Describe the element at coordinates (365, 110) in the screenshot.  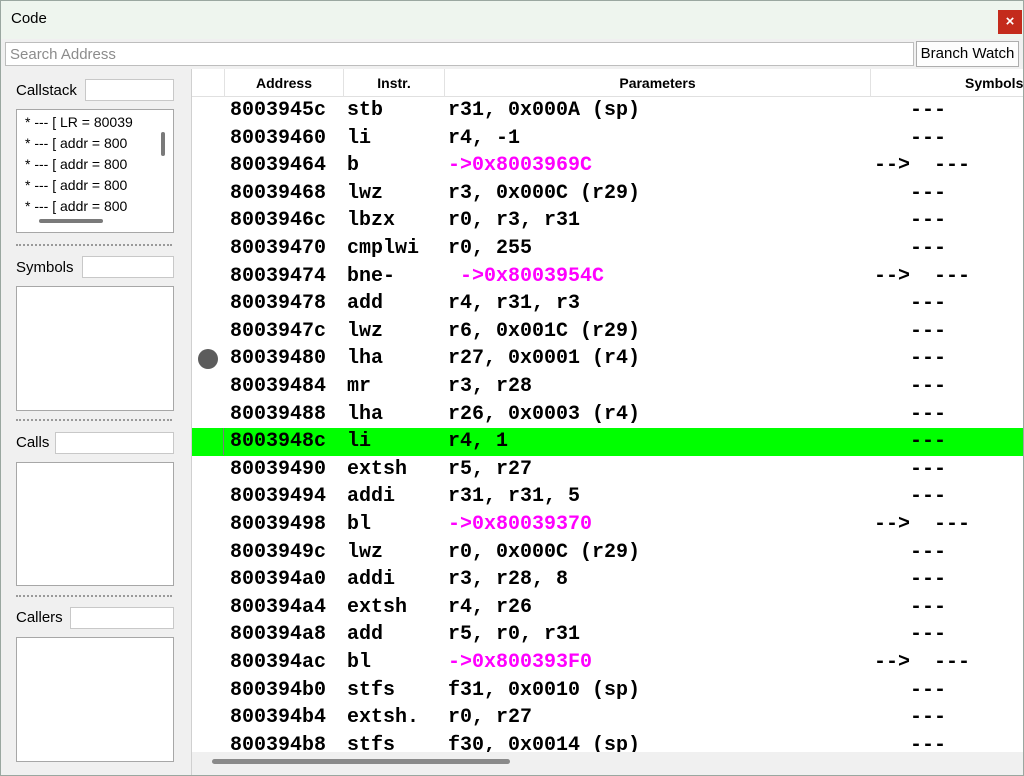
I see `row-instruction: stb` at that location.